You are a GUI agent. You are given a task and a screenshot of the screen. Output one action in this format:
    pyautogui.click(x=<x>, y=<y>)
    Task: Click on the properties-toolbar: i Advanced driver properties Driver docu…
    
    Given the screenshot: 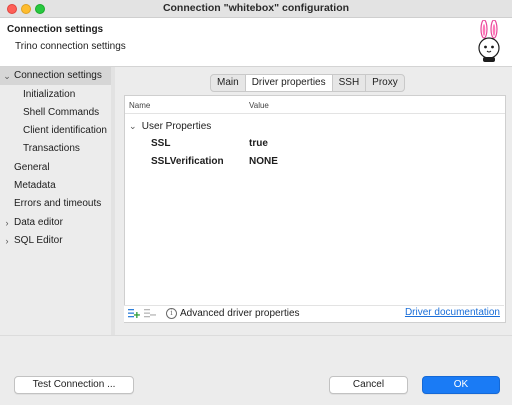 What is the action you would take?
    pyautogui.click(x=314, y=313)
    